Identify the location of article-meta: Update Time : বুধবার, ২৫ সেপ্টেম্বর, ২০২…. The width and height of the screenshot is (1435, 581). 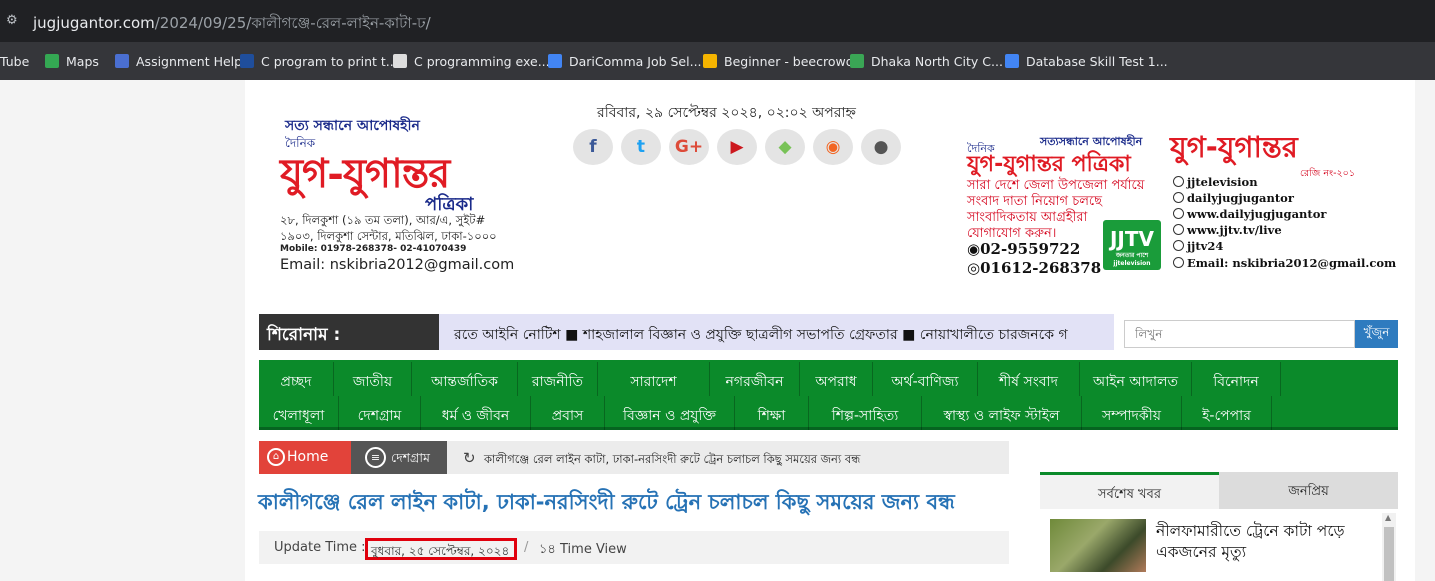
(634, 547).